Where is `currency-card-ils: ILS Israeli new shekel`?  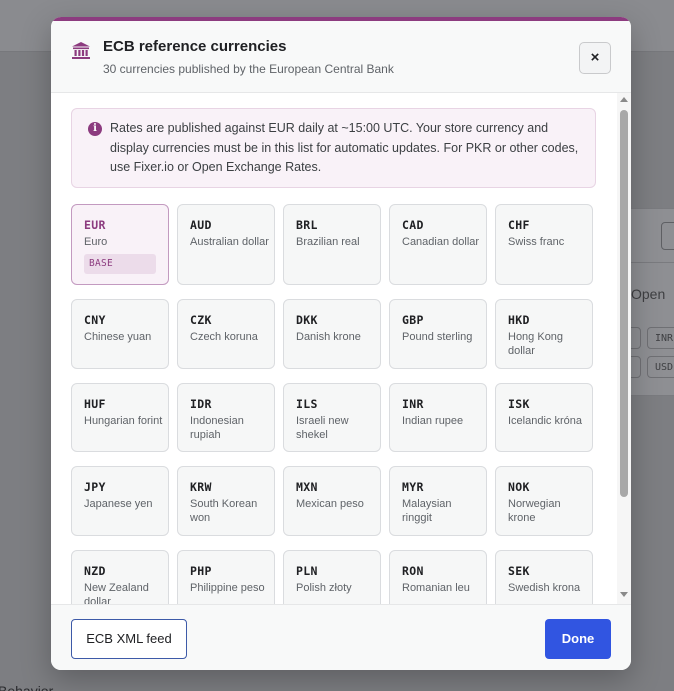 currency-card-ils: ILS Israeli new shekel is located at coordinates (332, 417).